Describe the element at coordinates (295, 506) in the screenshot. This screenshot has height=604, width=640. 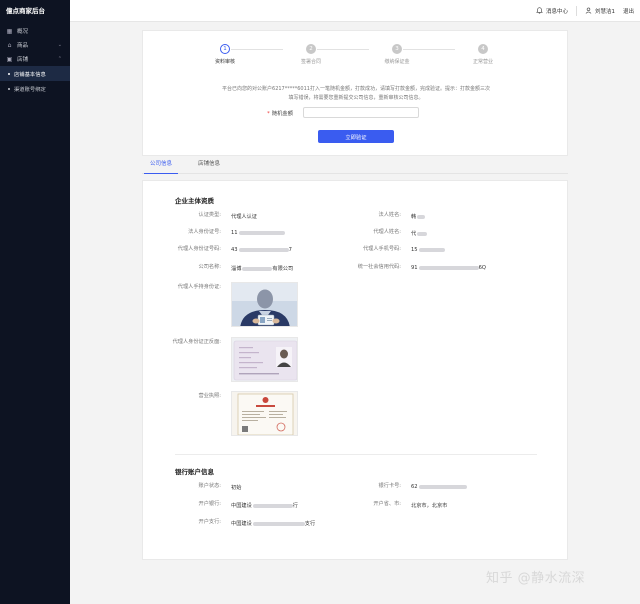
I see `bank-name-end: 行` at that location.